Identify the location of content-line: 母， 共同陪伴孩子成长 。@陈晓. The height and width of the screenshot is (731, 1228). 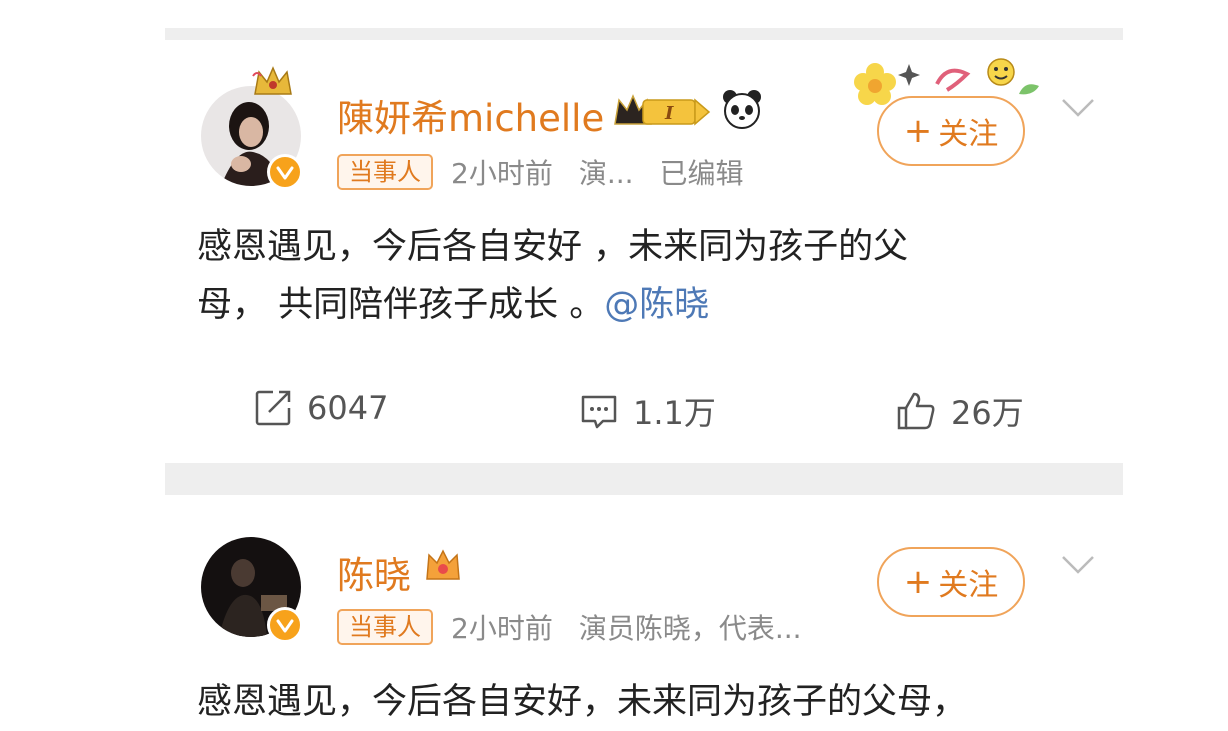
(552, 305).